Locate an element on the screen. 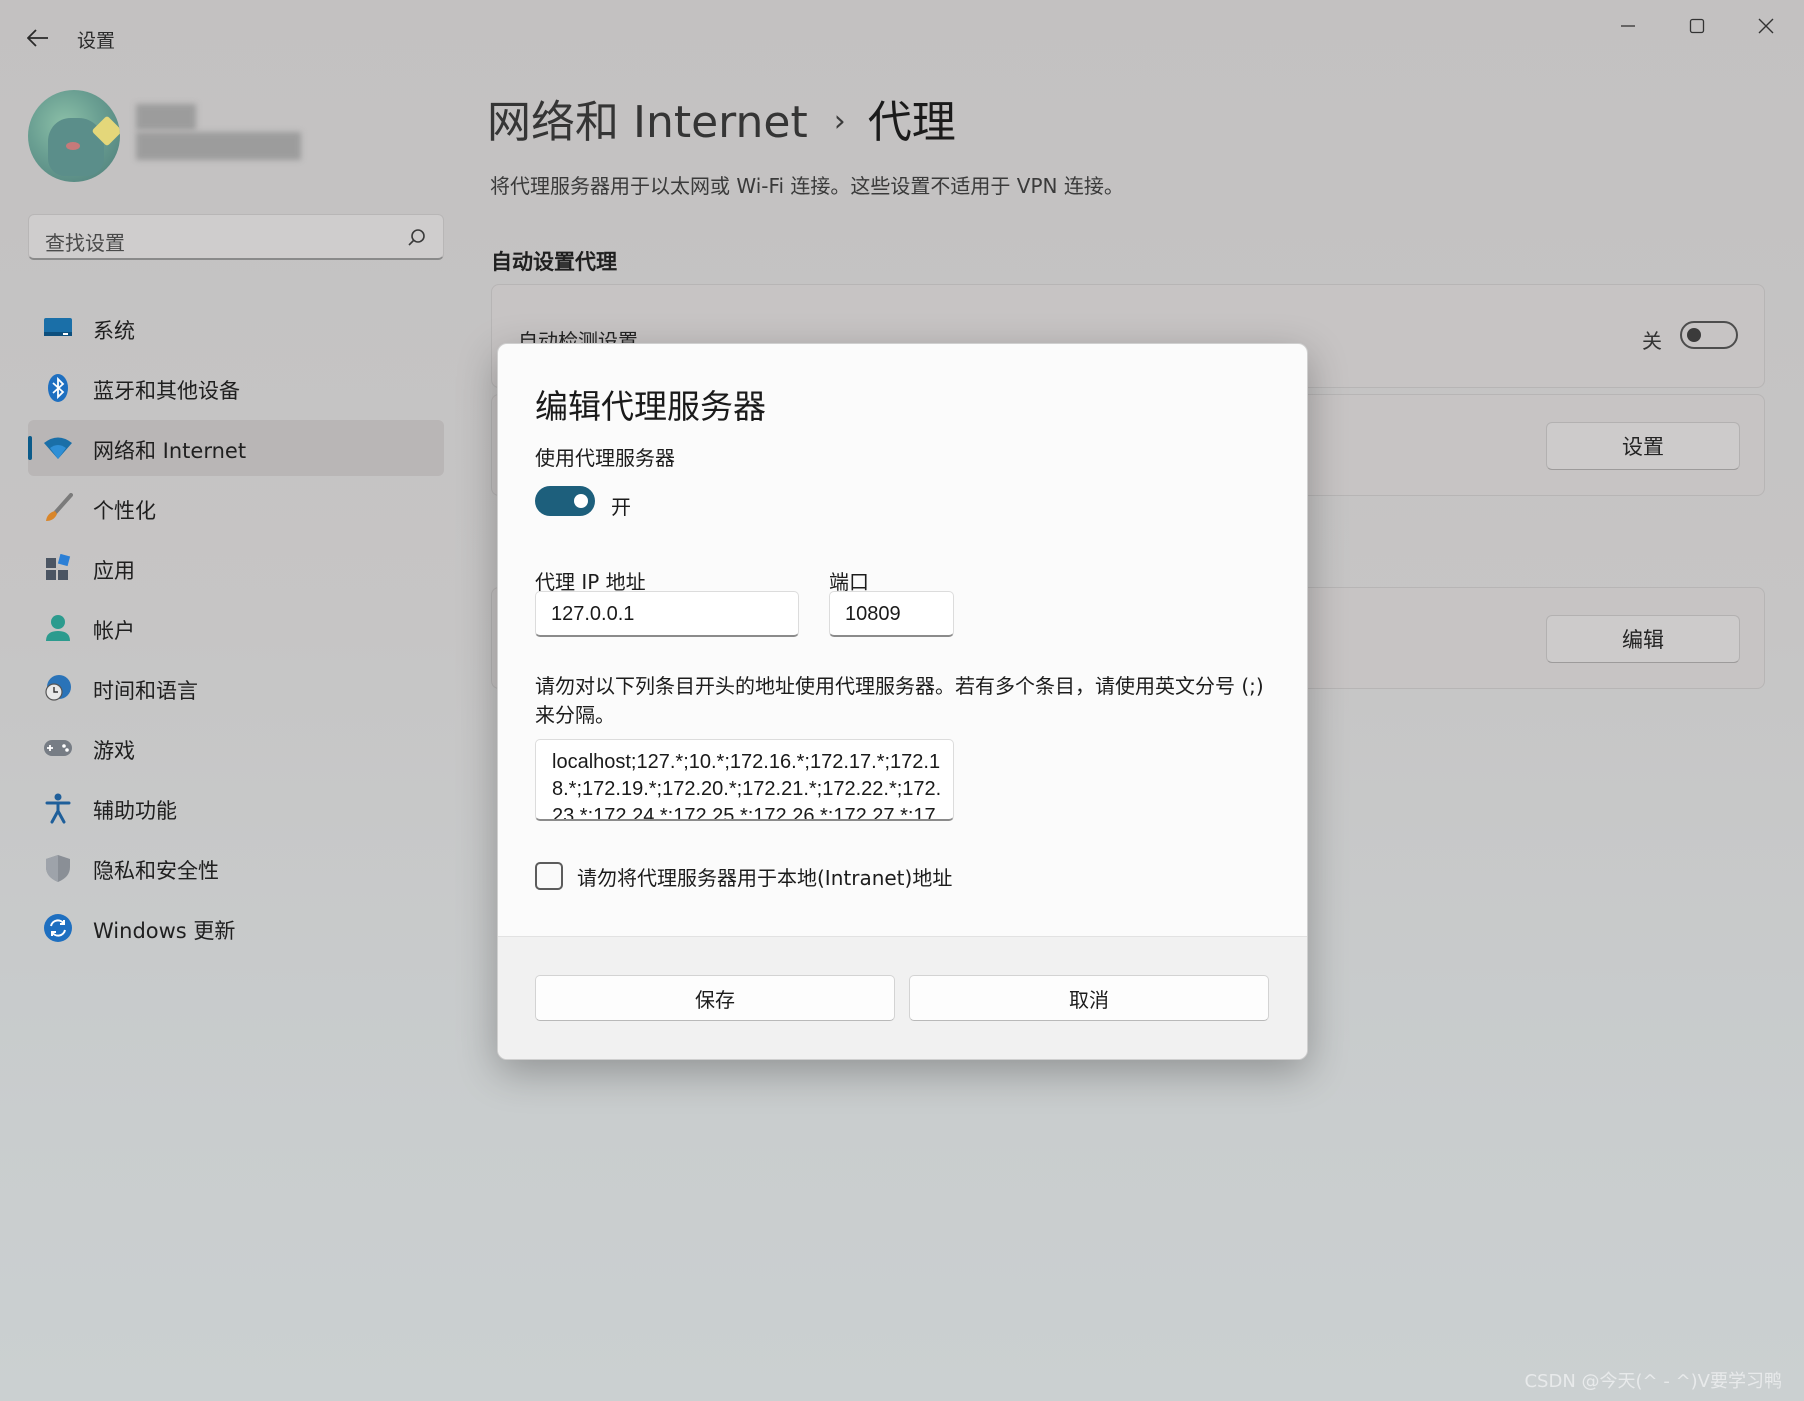 The width and height of the screenshot is (1804, 1401). avatar-cheek is located at coordinates (73, 146).